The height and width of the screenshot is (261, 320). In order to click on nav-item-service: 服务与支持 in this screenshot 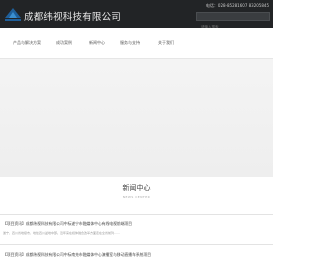, I will do `click(130, 43)`.